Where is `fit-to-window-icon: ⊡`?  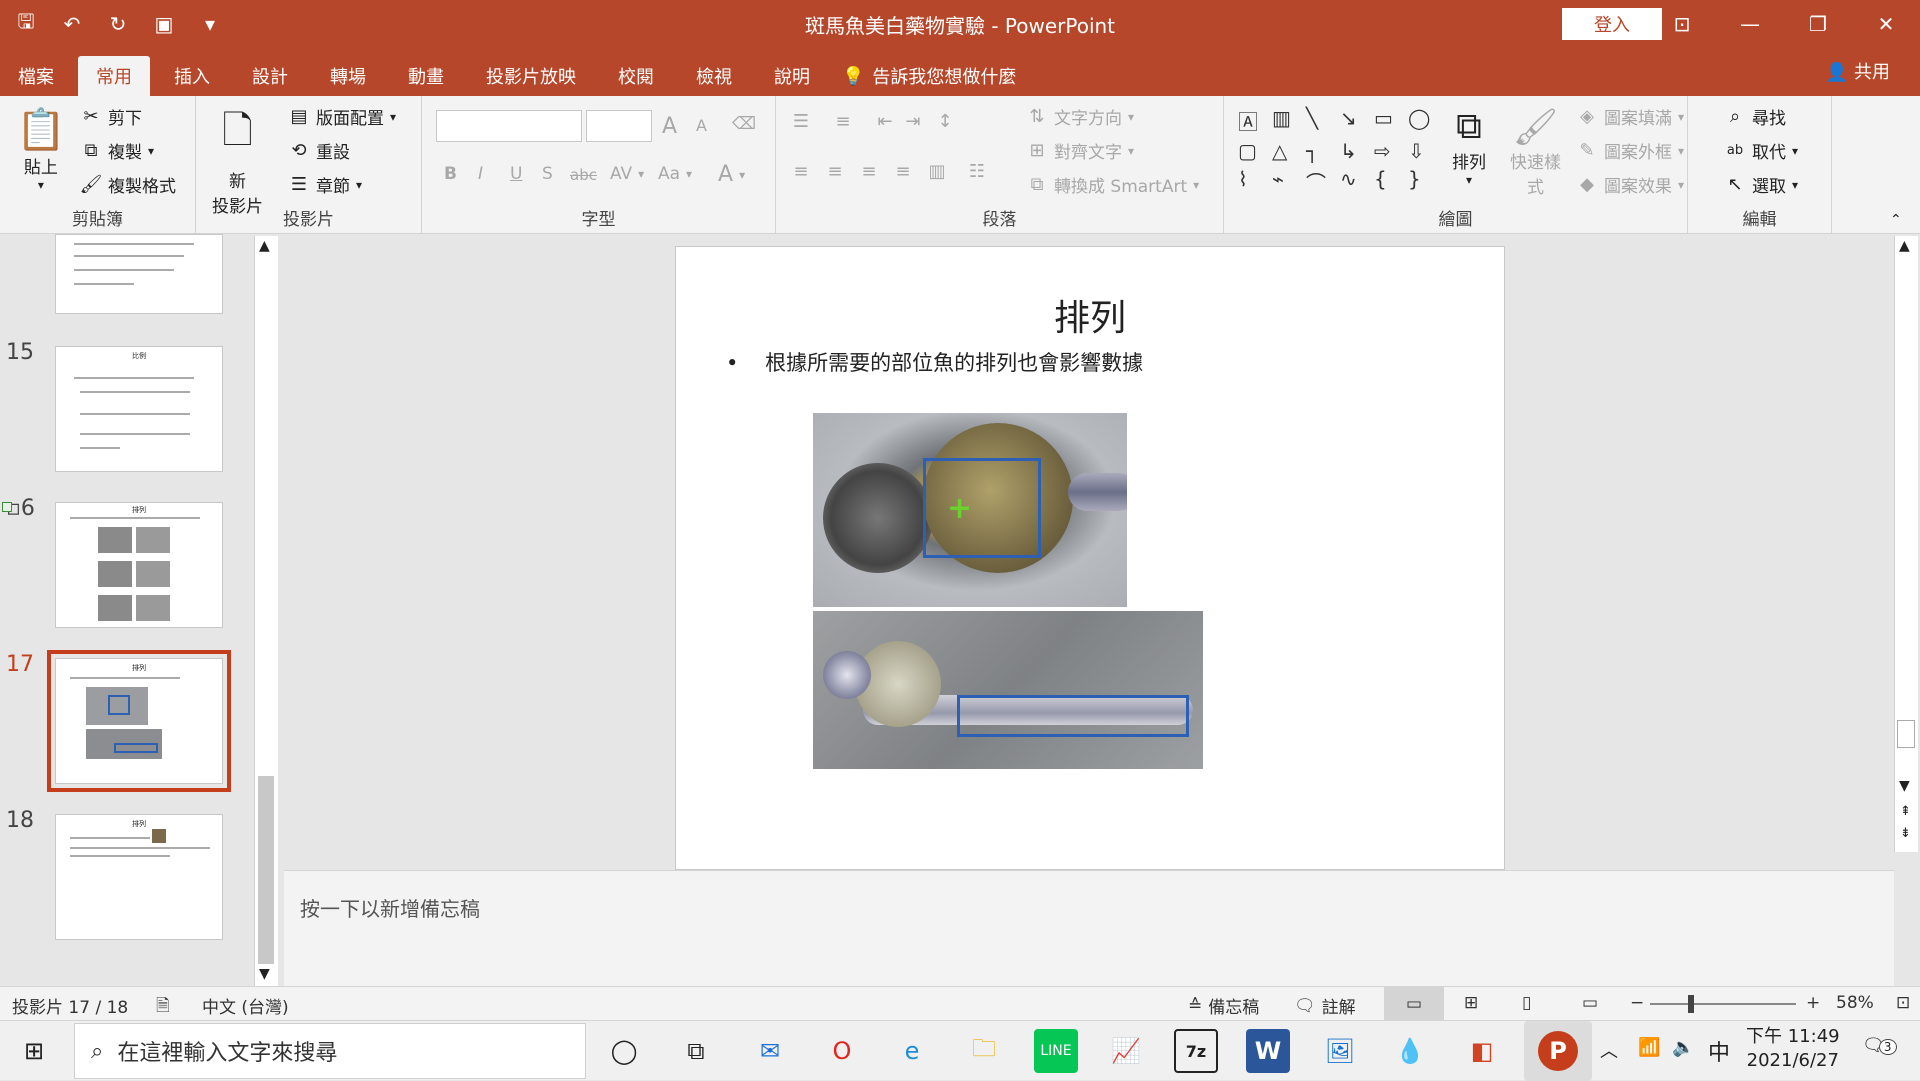 fit-to-window-icon: ⊡ is located at coordinates (1903, 1003).